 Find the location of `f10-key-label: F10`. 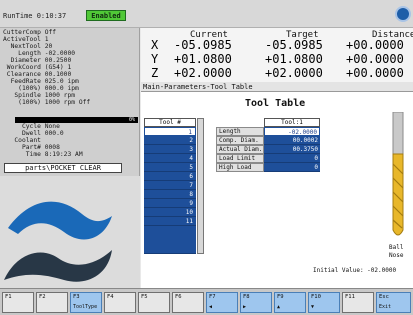

f10-key-label: F10 is located at coordinates (316, 297).